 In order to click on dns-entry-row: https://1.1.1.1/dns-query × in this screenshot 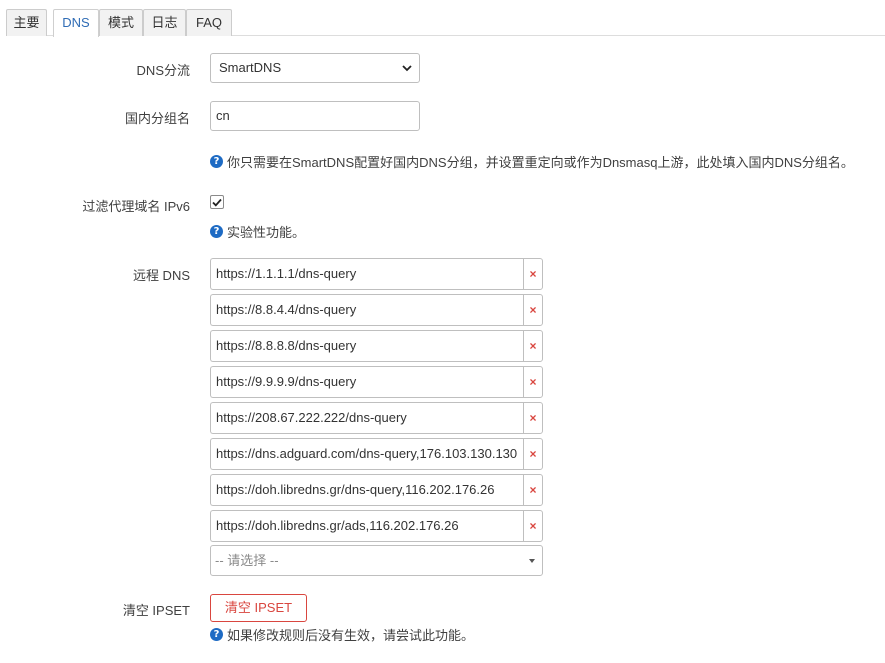, I will do `click(376, 274)`.